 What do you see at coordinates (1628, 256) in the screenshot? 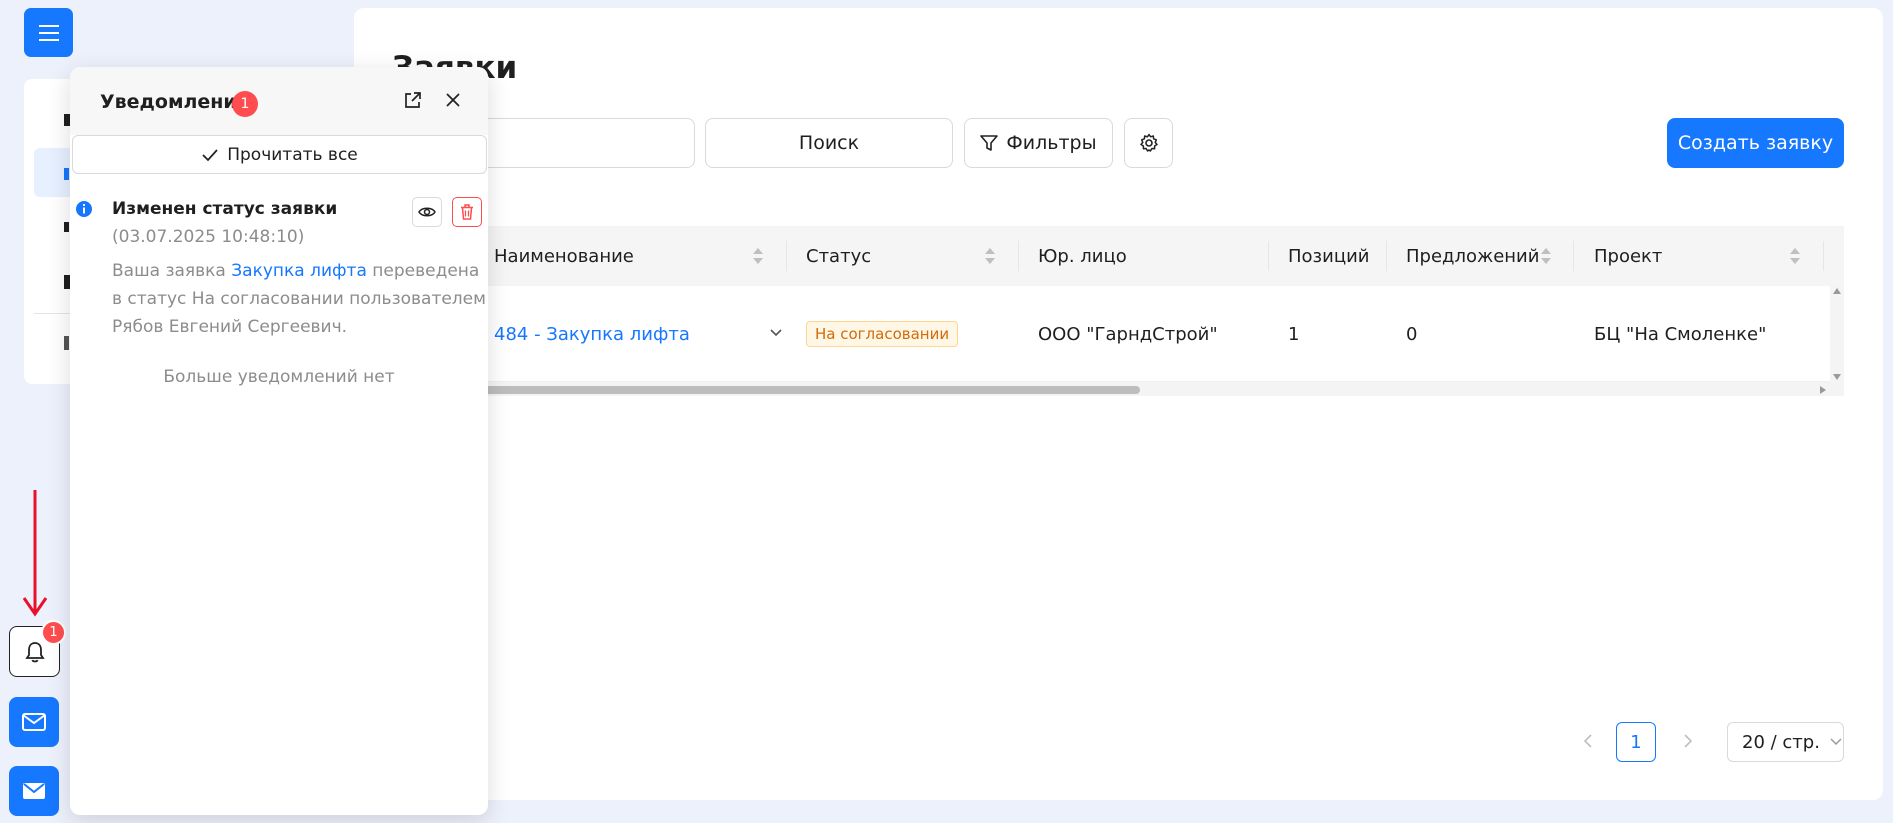
I see `column-header-project: Проект` at bounding box center [1628, 256].